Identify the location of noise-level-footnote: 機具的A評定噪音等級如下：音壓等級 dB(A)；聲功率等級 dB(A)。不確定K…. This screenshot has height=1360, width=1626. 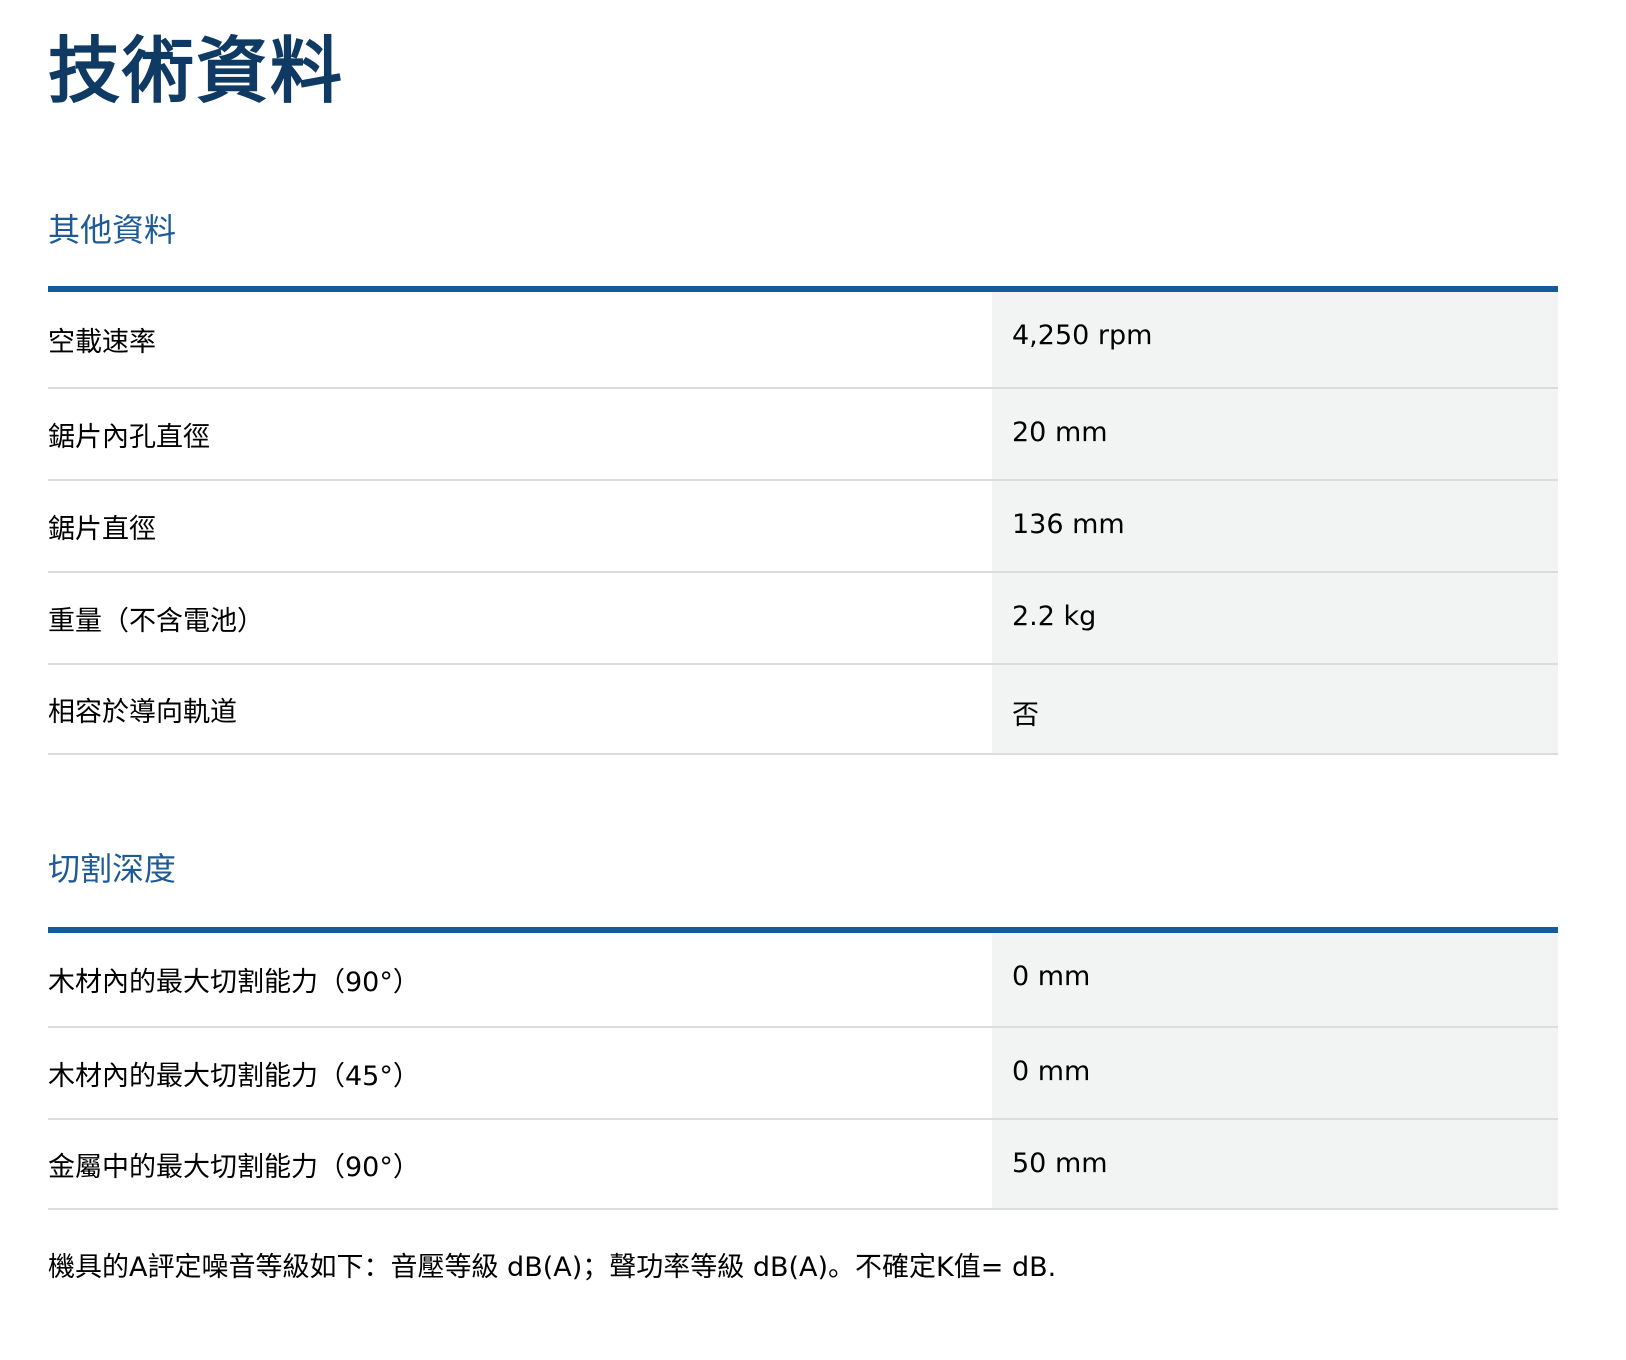
(552, 1267).